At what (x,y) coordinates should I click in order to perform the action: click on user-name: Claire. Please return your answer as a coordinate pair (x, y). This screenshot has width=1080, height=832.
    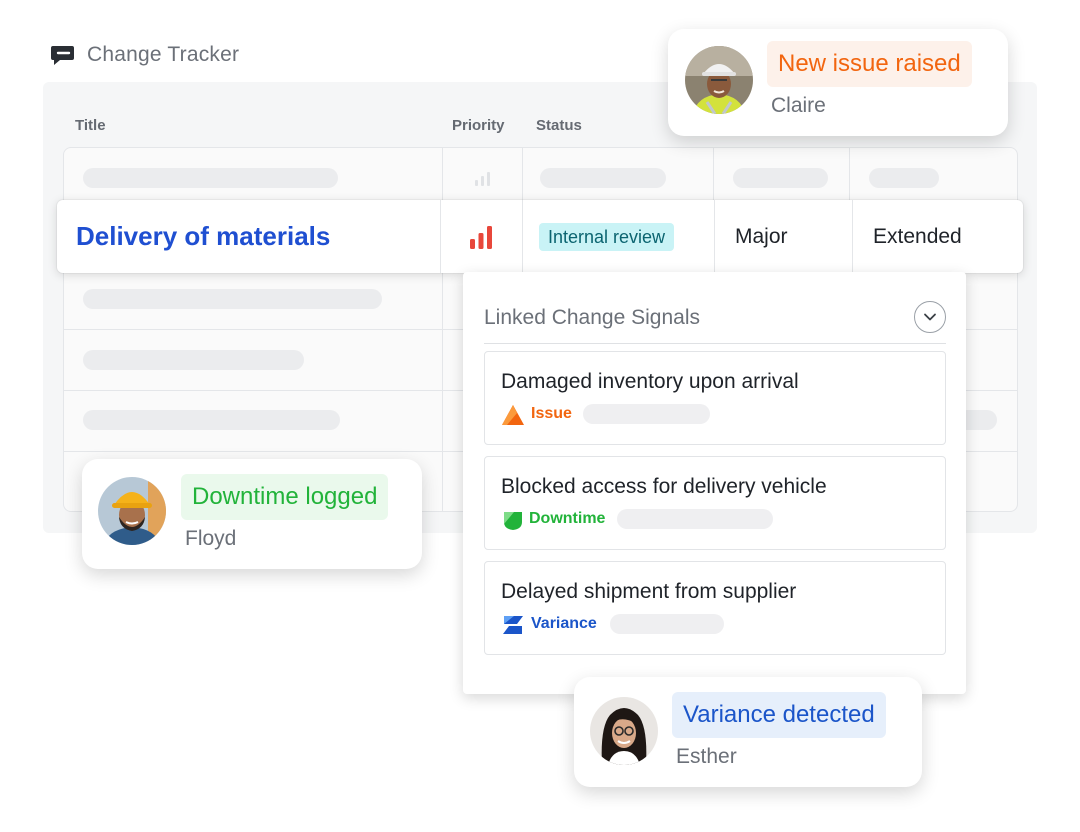
    Looking at the image, I should click on (798, 105).